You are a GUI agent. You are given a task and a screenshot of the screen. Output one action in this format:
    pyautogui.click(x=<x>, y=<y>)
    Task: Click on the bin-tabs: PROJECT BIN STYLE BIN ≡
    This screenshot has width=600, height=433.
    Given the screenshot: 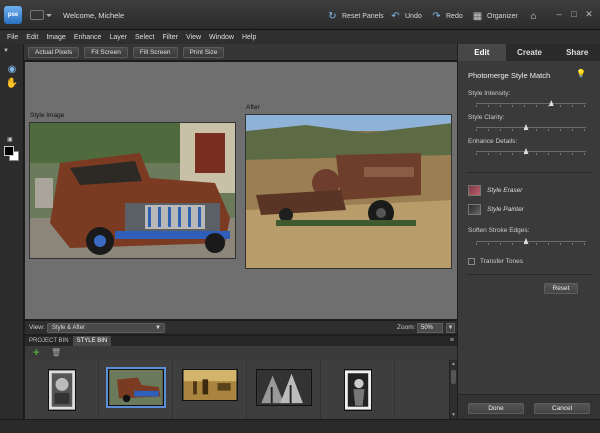 What is the action you would take?
    pyautogui.click(x=241, y=341)
    